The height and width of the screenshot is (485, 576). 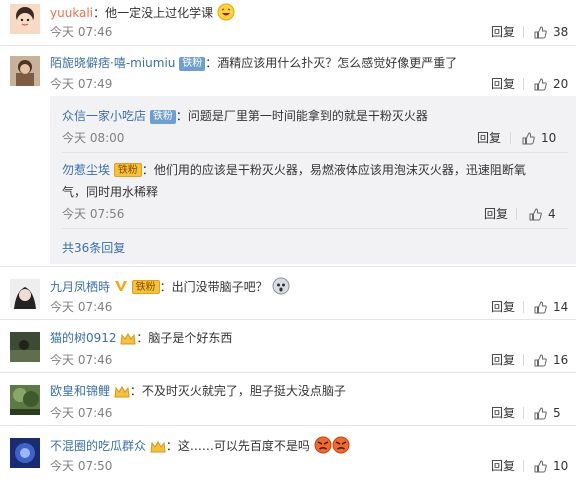 What do you see at coordinates (86, 170) in the screenshot?
I see `username: 勿惹尘埃` at bounding box center [86, 170].